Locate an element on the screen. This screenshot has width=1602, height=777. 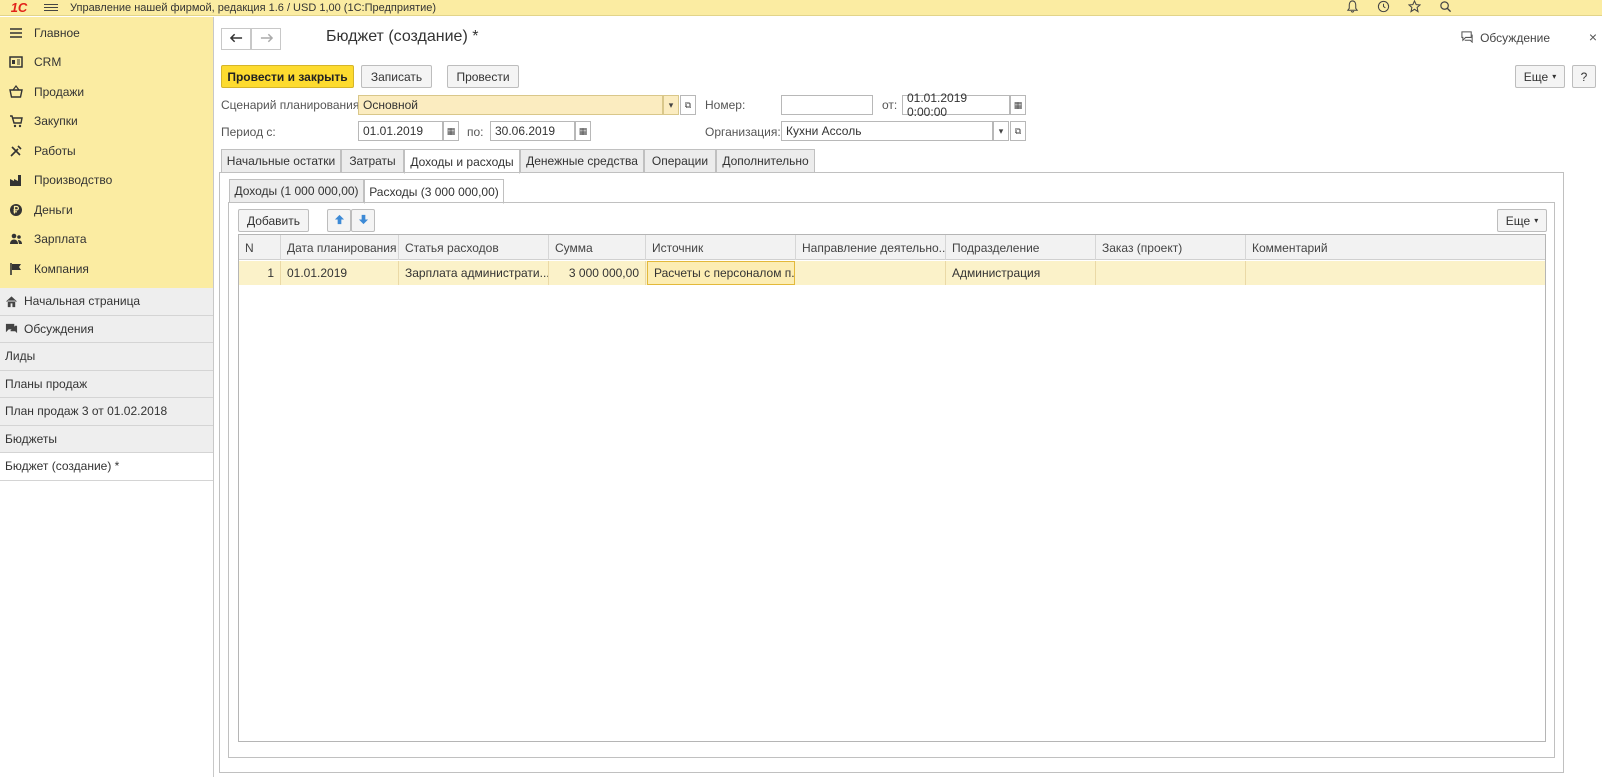
open-window-budgets: Бюджеты is located at coordinates (106, 439).